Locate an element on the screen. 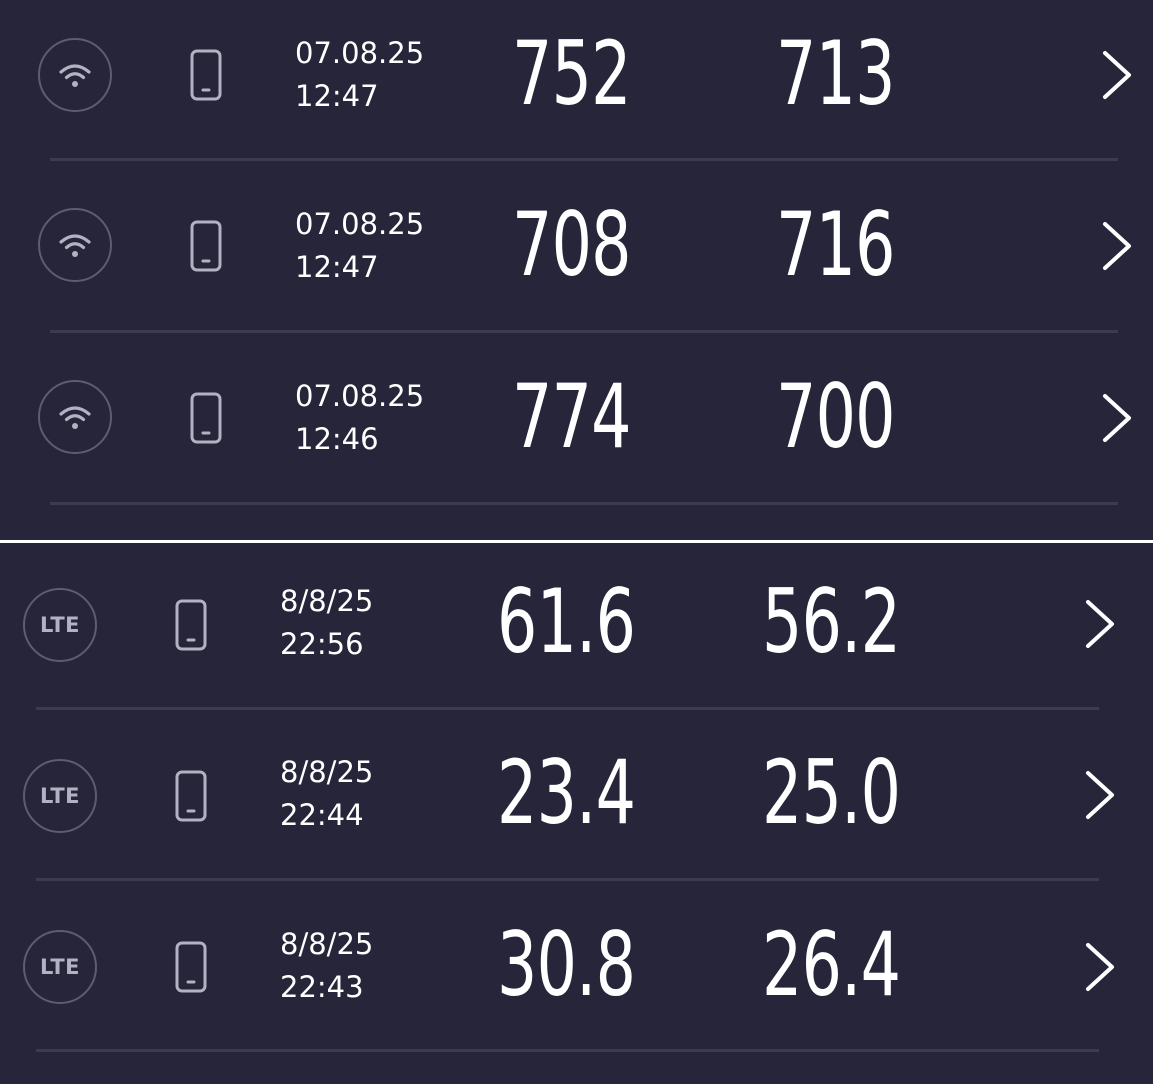 The height and width of the screenshot is (1084, 1153). result-time: 22:43 is located at coordinates (322, 987).